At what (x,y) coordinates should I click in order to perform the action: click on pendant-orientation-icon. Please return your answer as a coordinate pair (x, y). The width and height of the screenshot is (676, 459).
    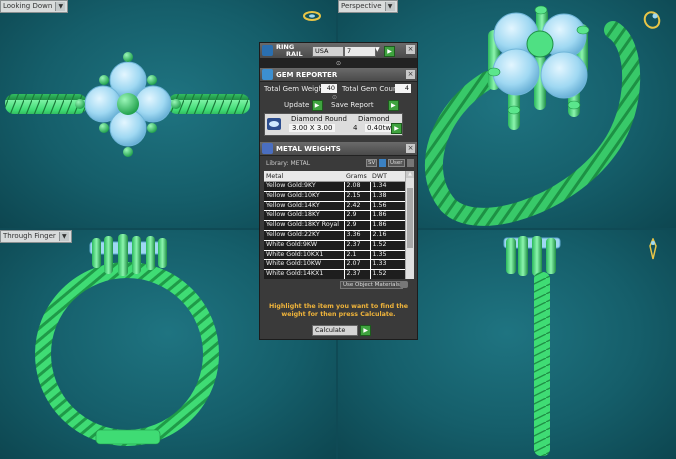
    Looking at the image, I should click on (653, 249).